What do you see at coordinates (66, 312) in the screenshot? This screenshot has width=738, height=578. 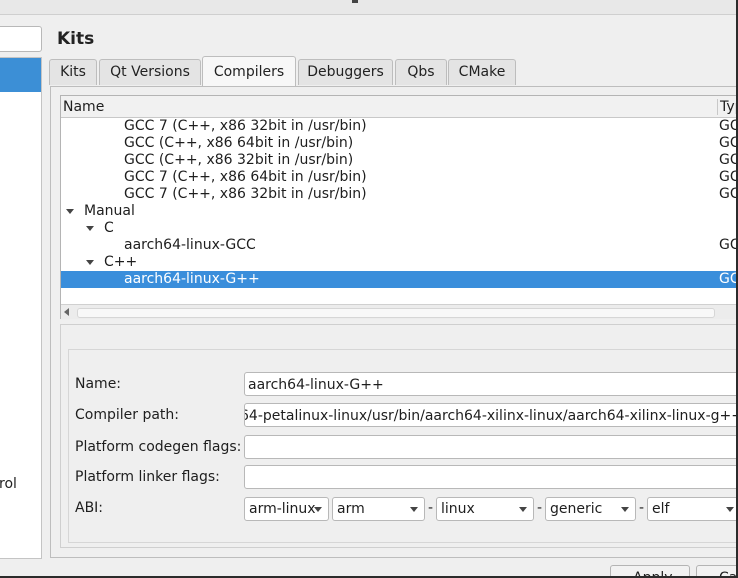 I see `scroll-left-arrow-icon` at bounding box center [66, 312].